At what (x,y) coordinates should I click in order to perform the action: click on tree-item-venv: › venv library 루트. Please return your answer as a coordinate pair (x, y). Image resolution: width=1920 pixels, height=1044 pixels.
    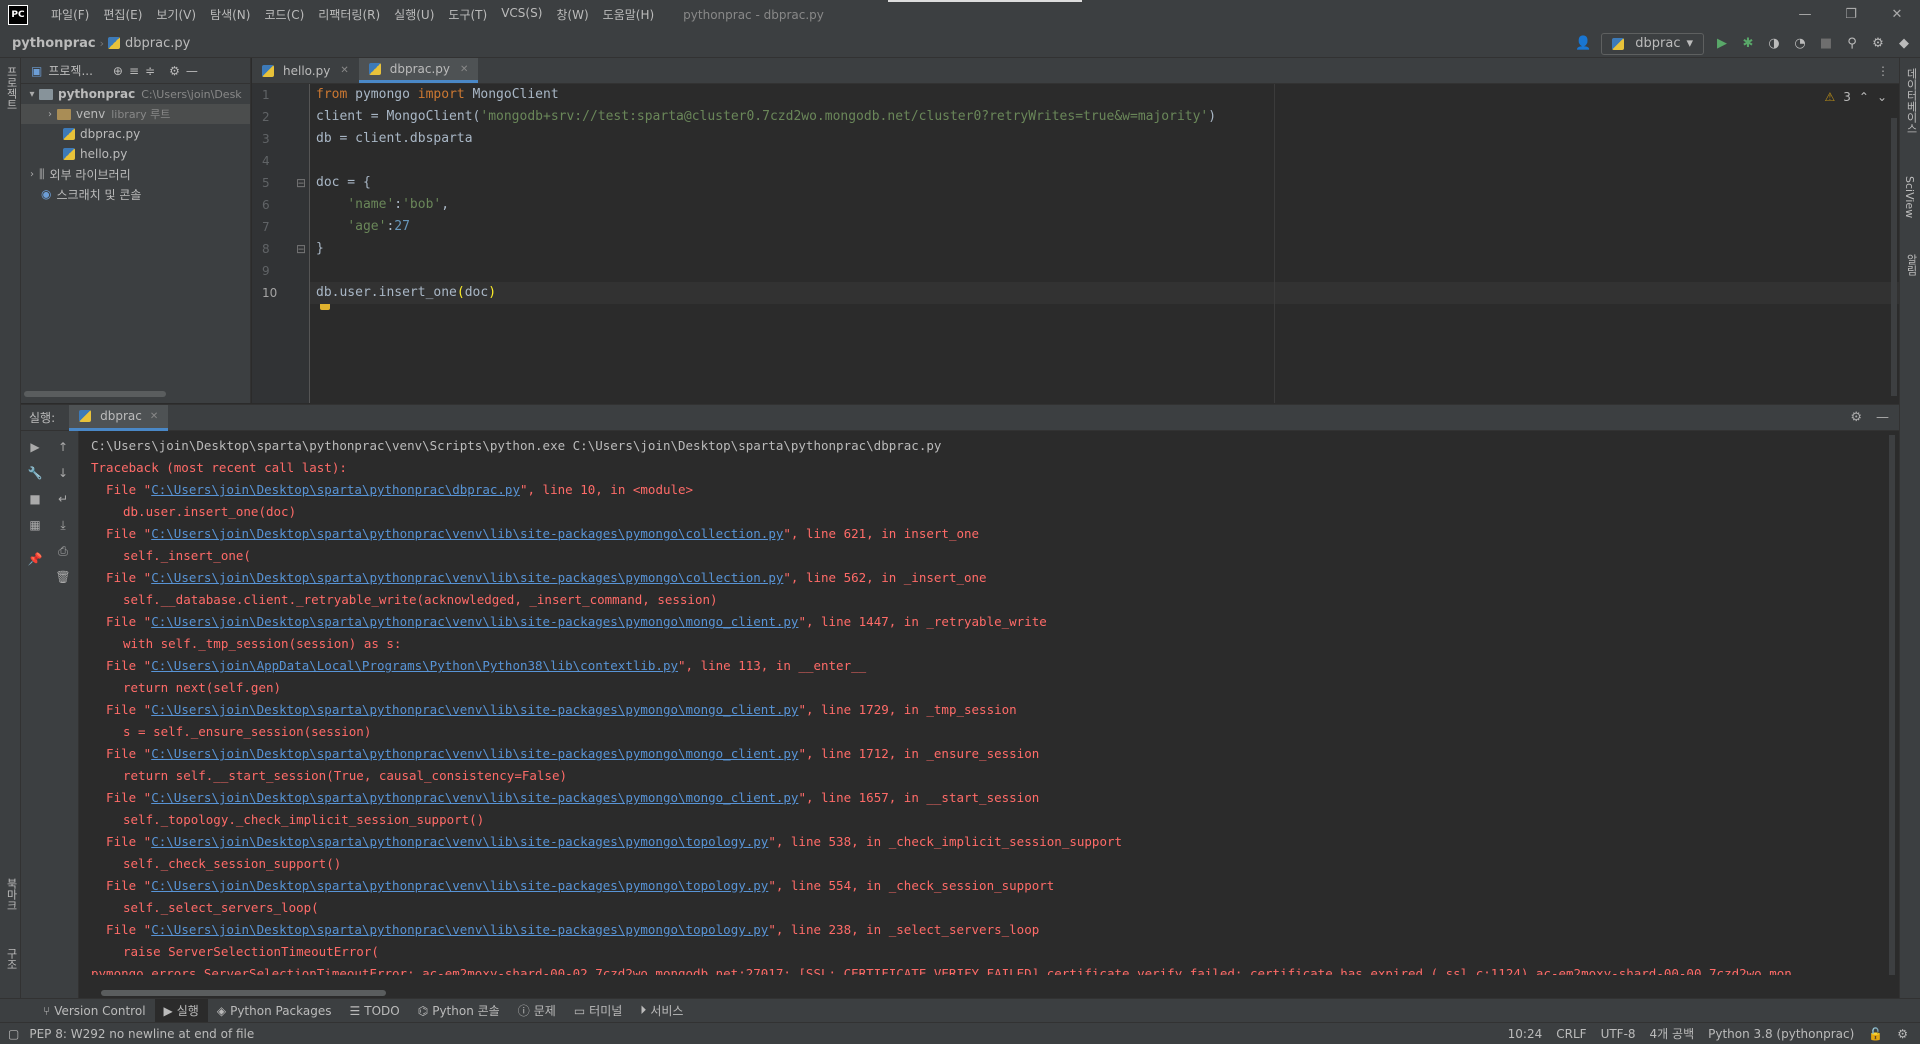
    Looking at the image, I should click on (135, 114).